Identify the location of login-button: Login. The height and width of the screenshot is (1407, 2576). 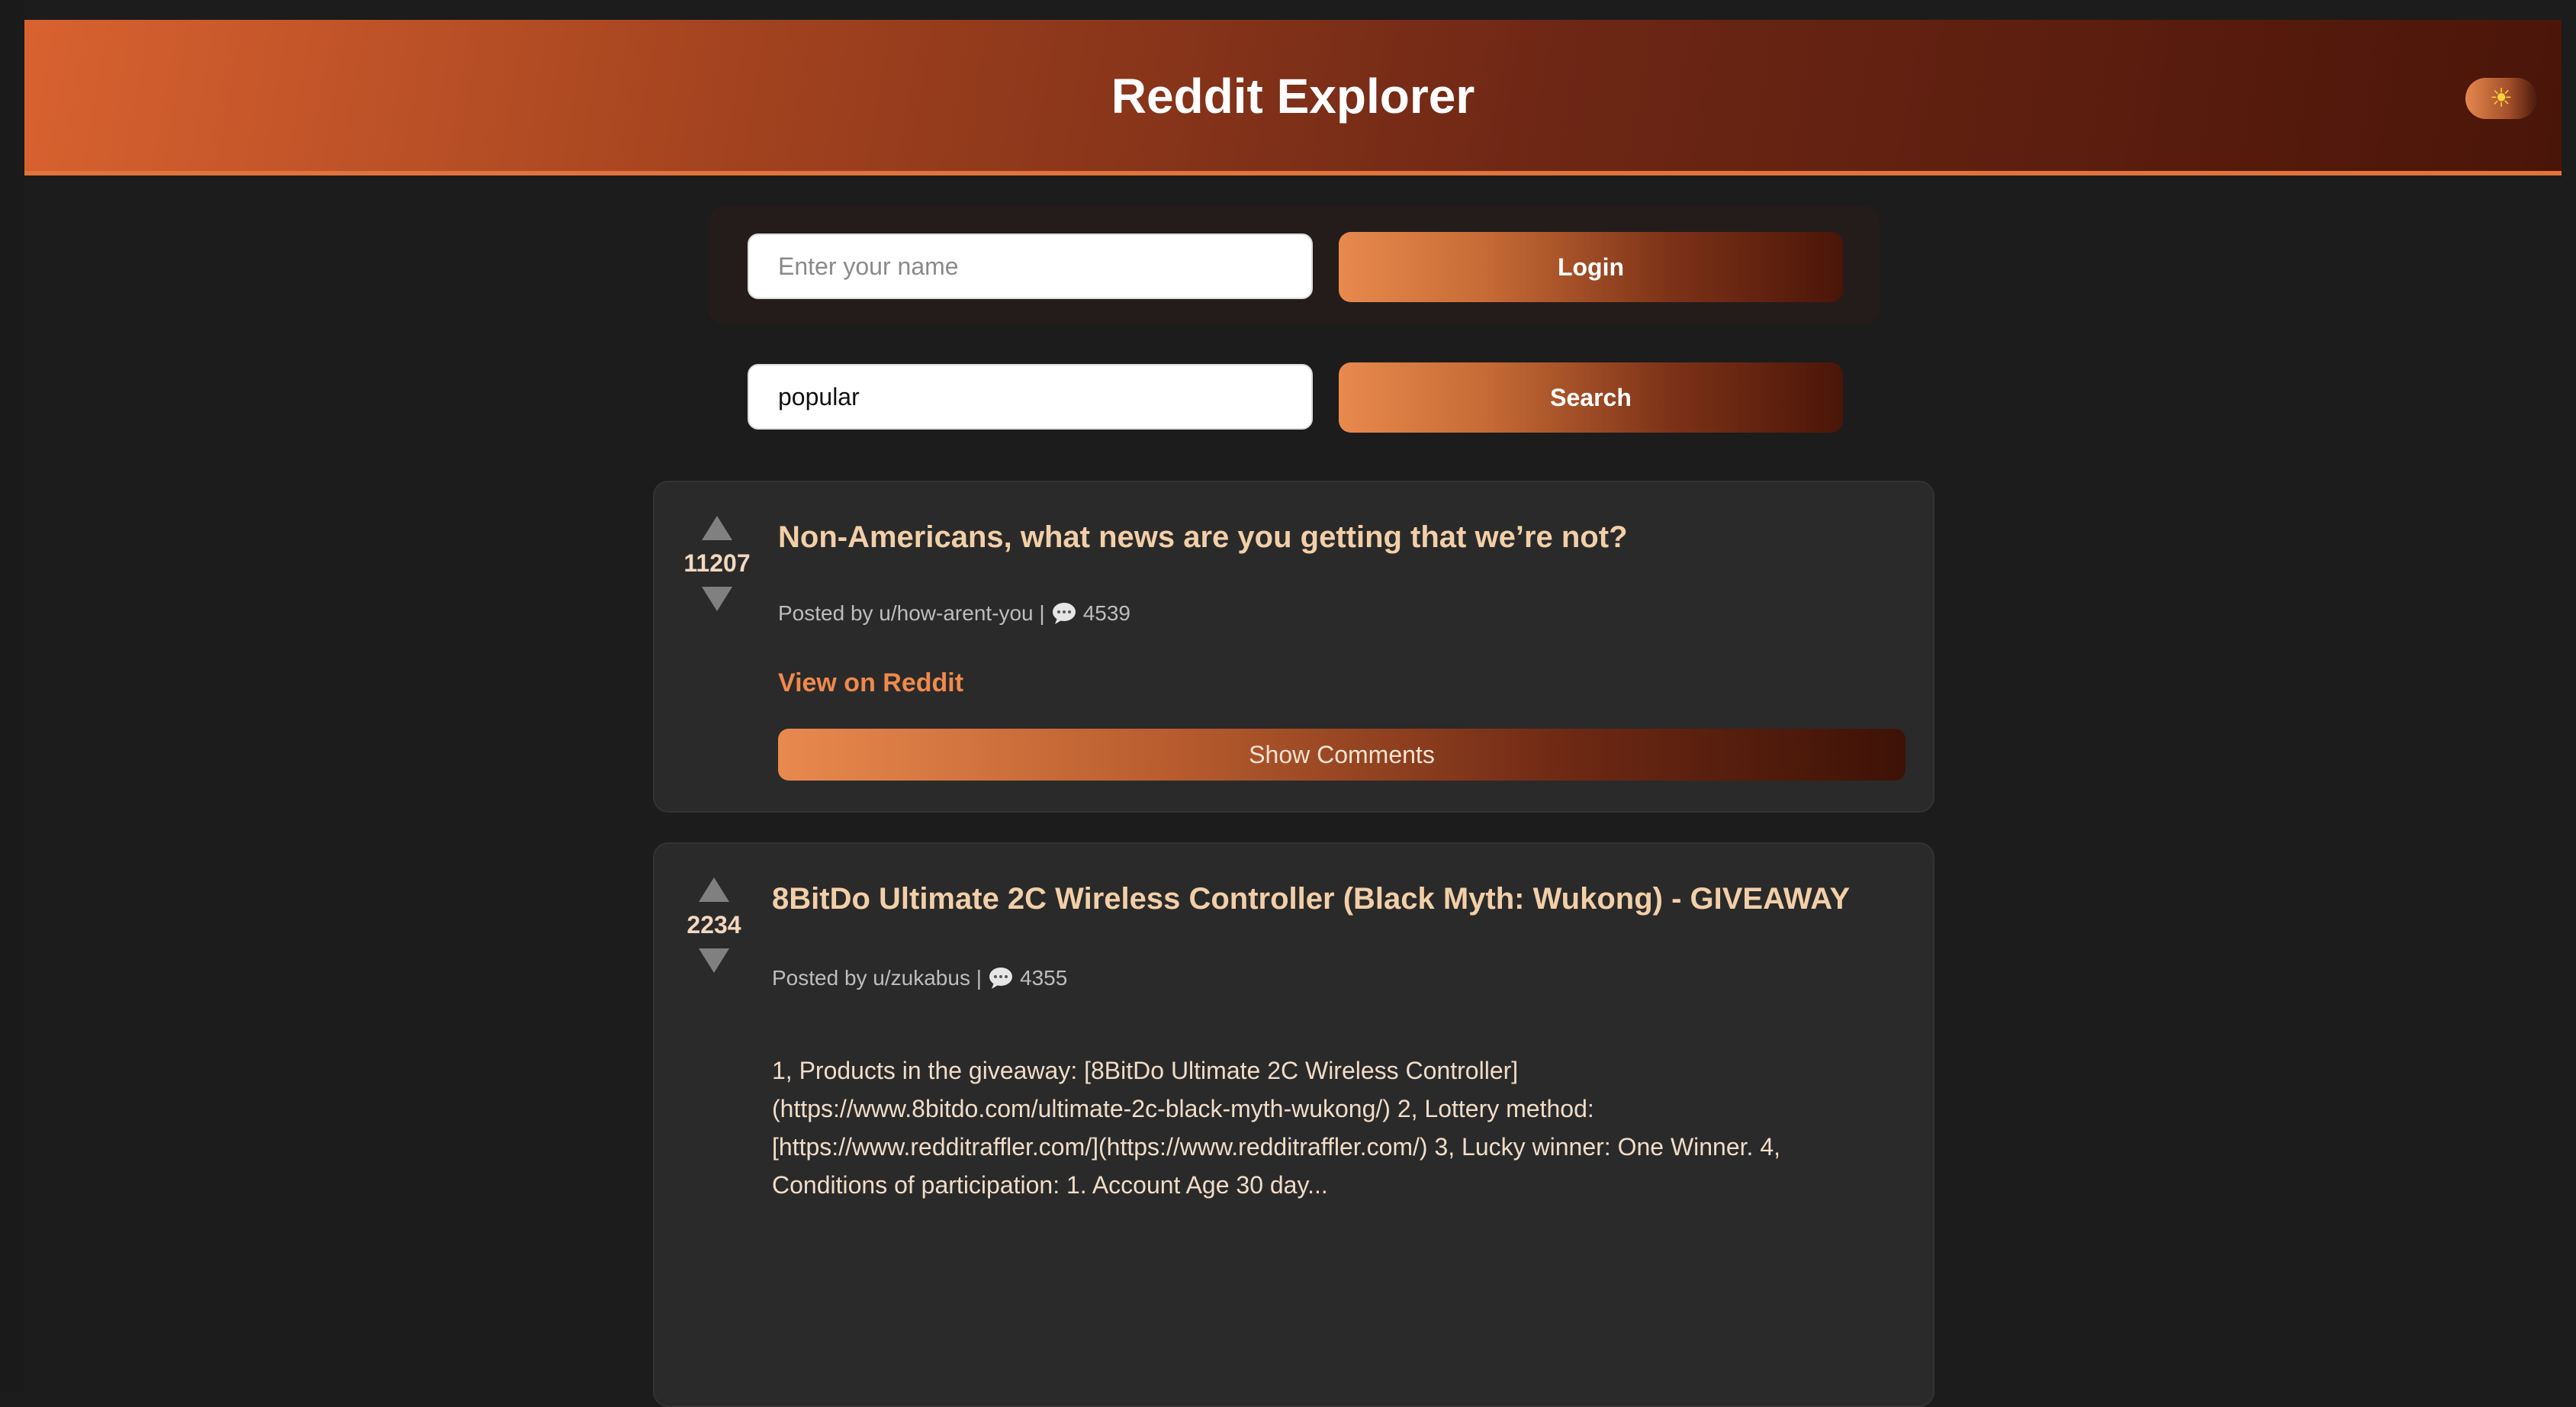
(1591, 267).